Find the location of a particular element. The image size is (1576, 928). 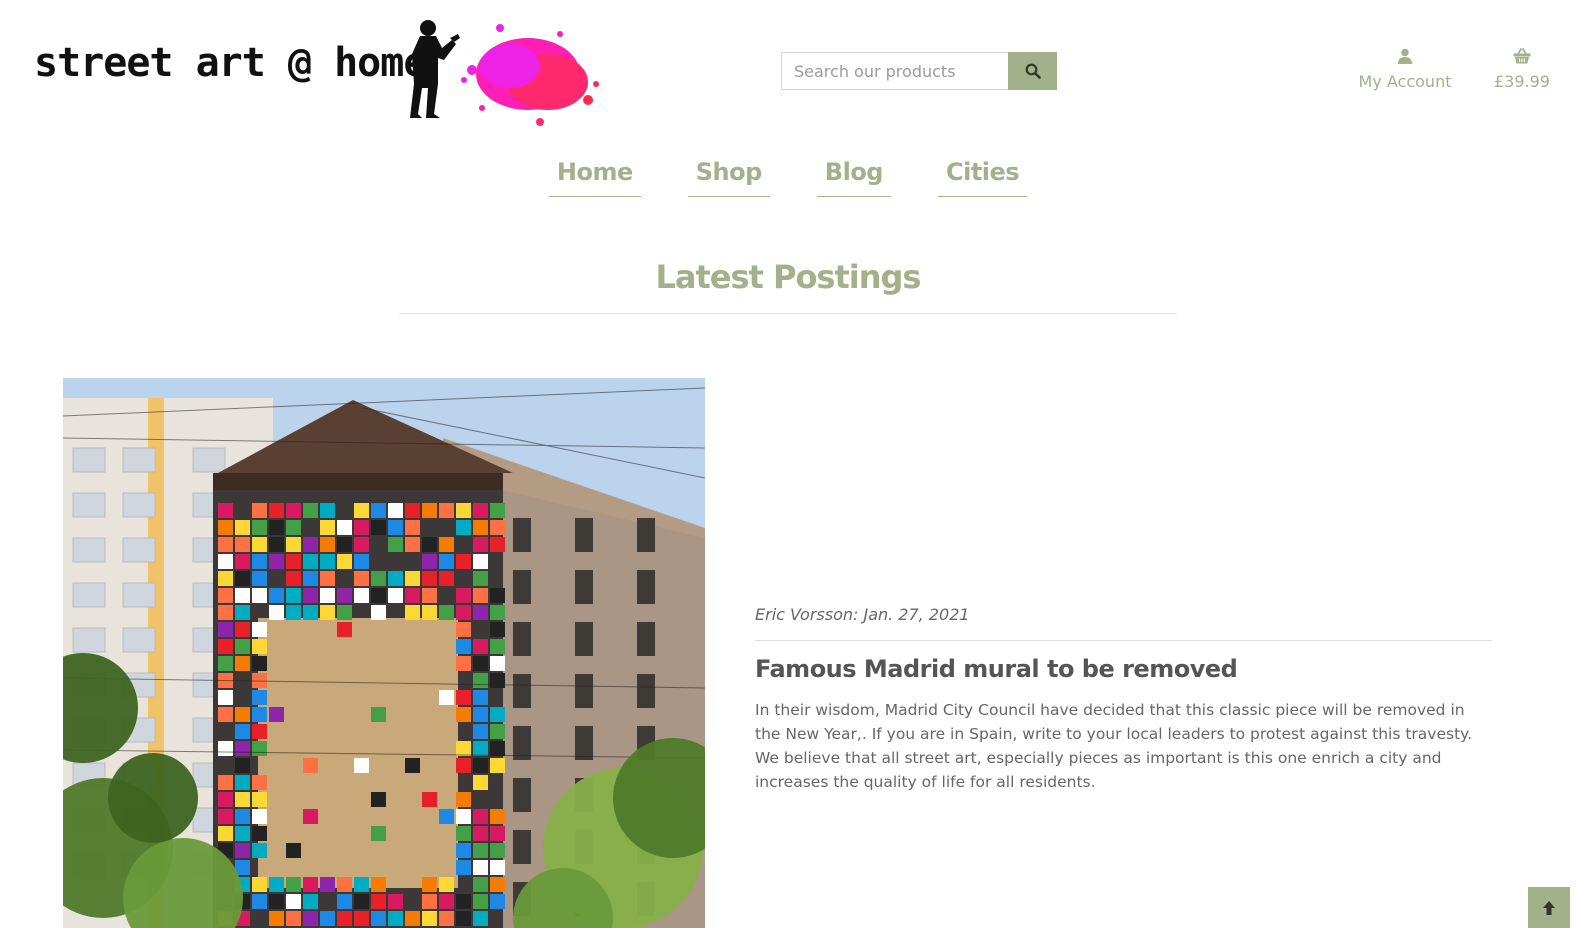

back-to-top-button is located at coordinates (1549, 907).